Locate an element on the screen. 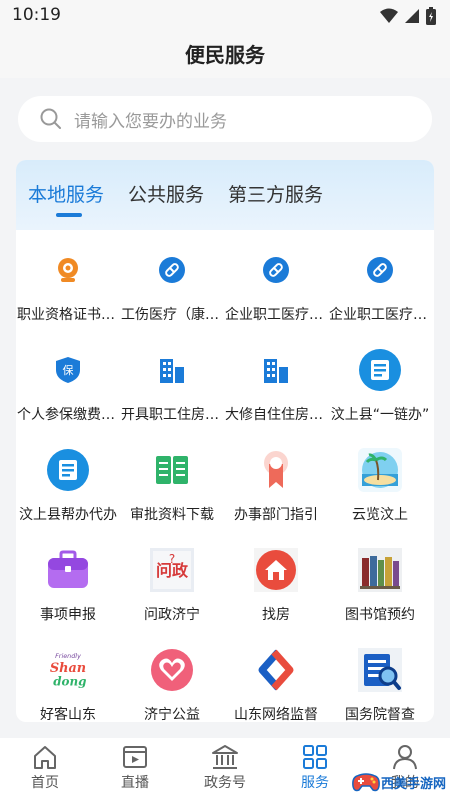  service-item: 事项申报 is located at coordinates (68, 580).